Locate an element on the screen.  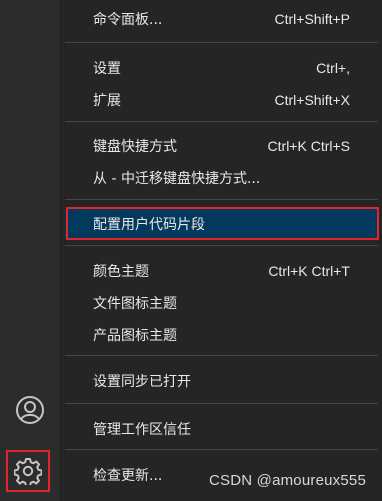
menu-item-shortcut: Ctrl+K Ctrl+S is located at coordinates (308, 146).